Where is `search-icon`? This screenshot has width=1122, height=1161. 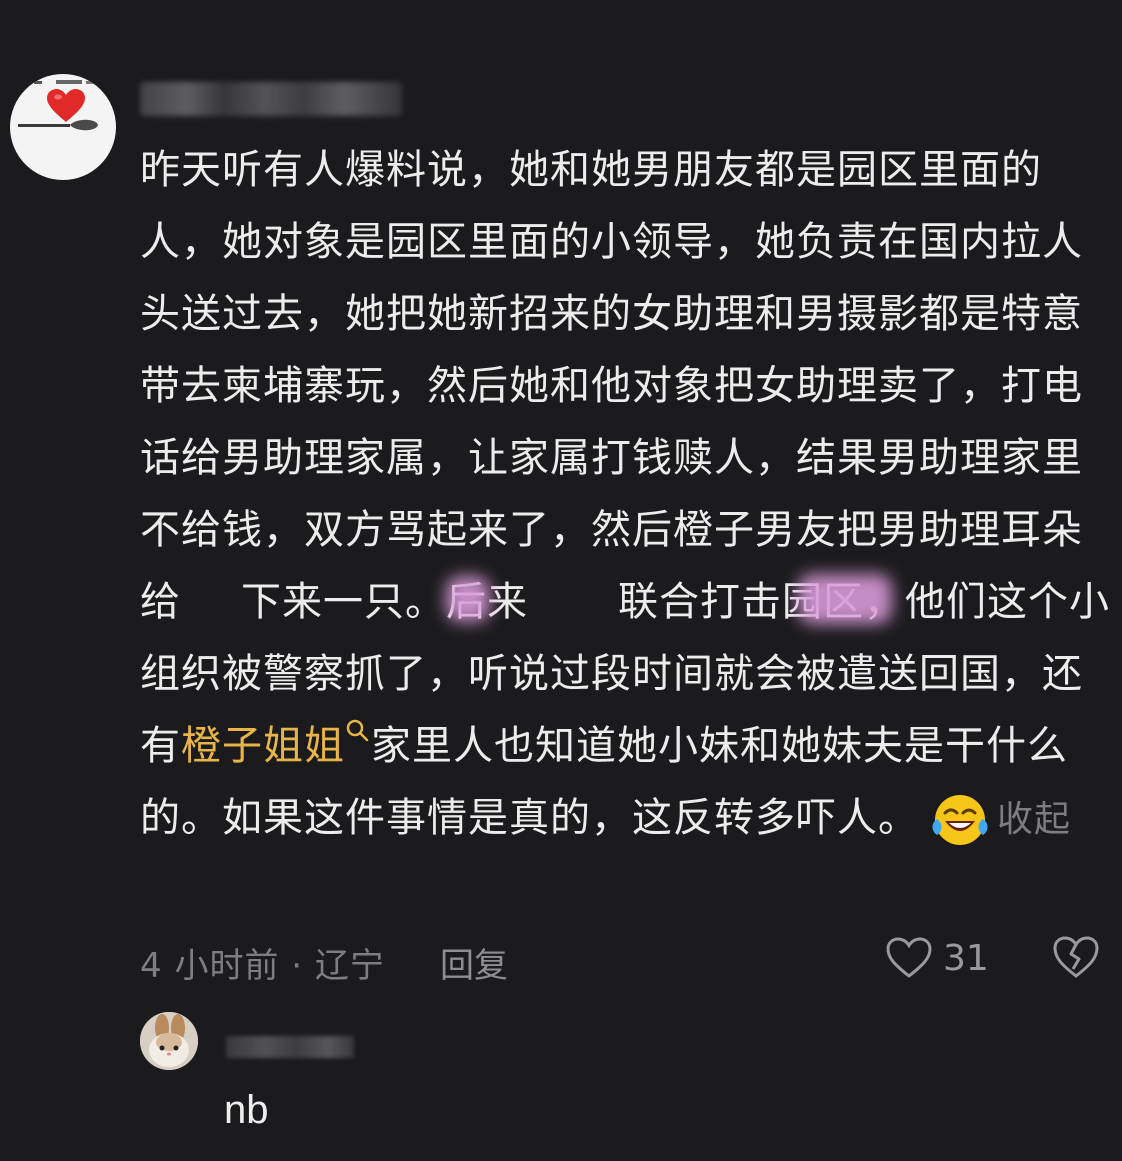 search-icon is located at coordinates (358, 731).